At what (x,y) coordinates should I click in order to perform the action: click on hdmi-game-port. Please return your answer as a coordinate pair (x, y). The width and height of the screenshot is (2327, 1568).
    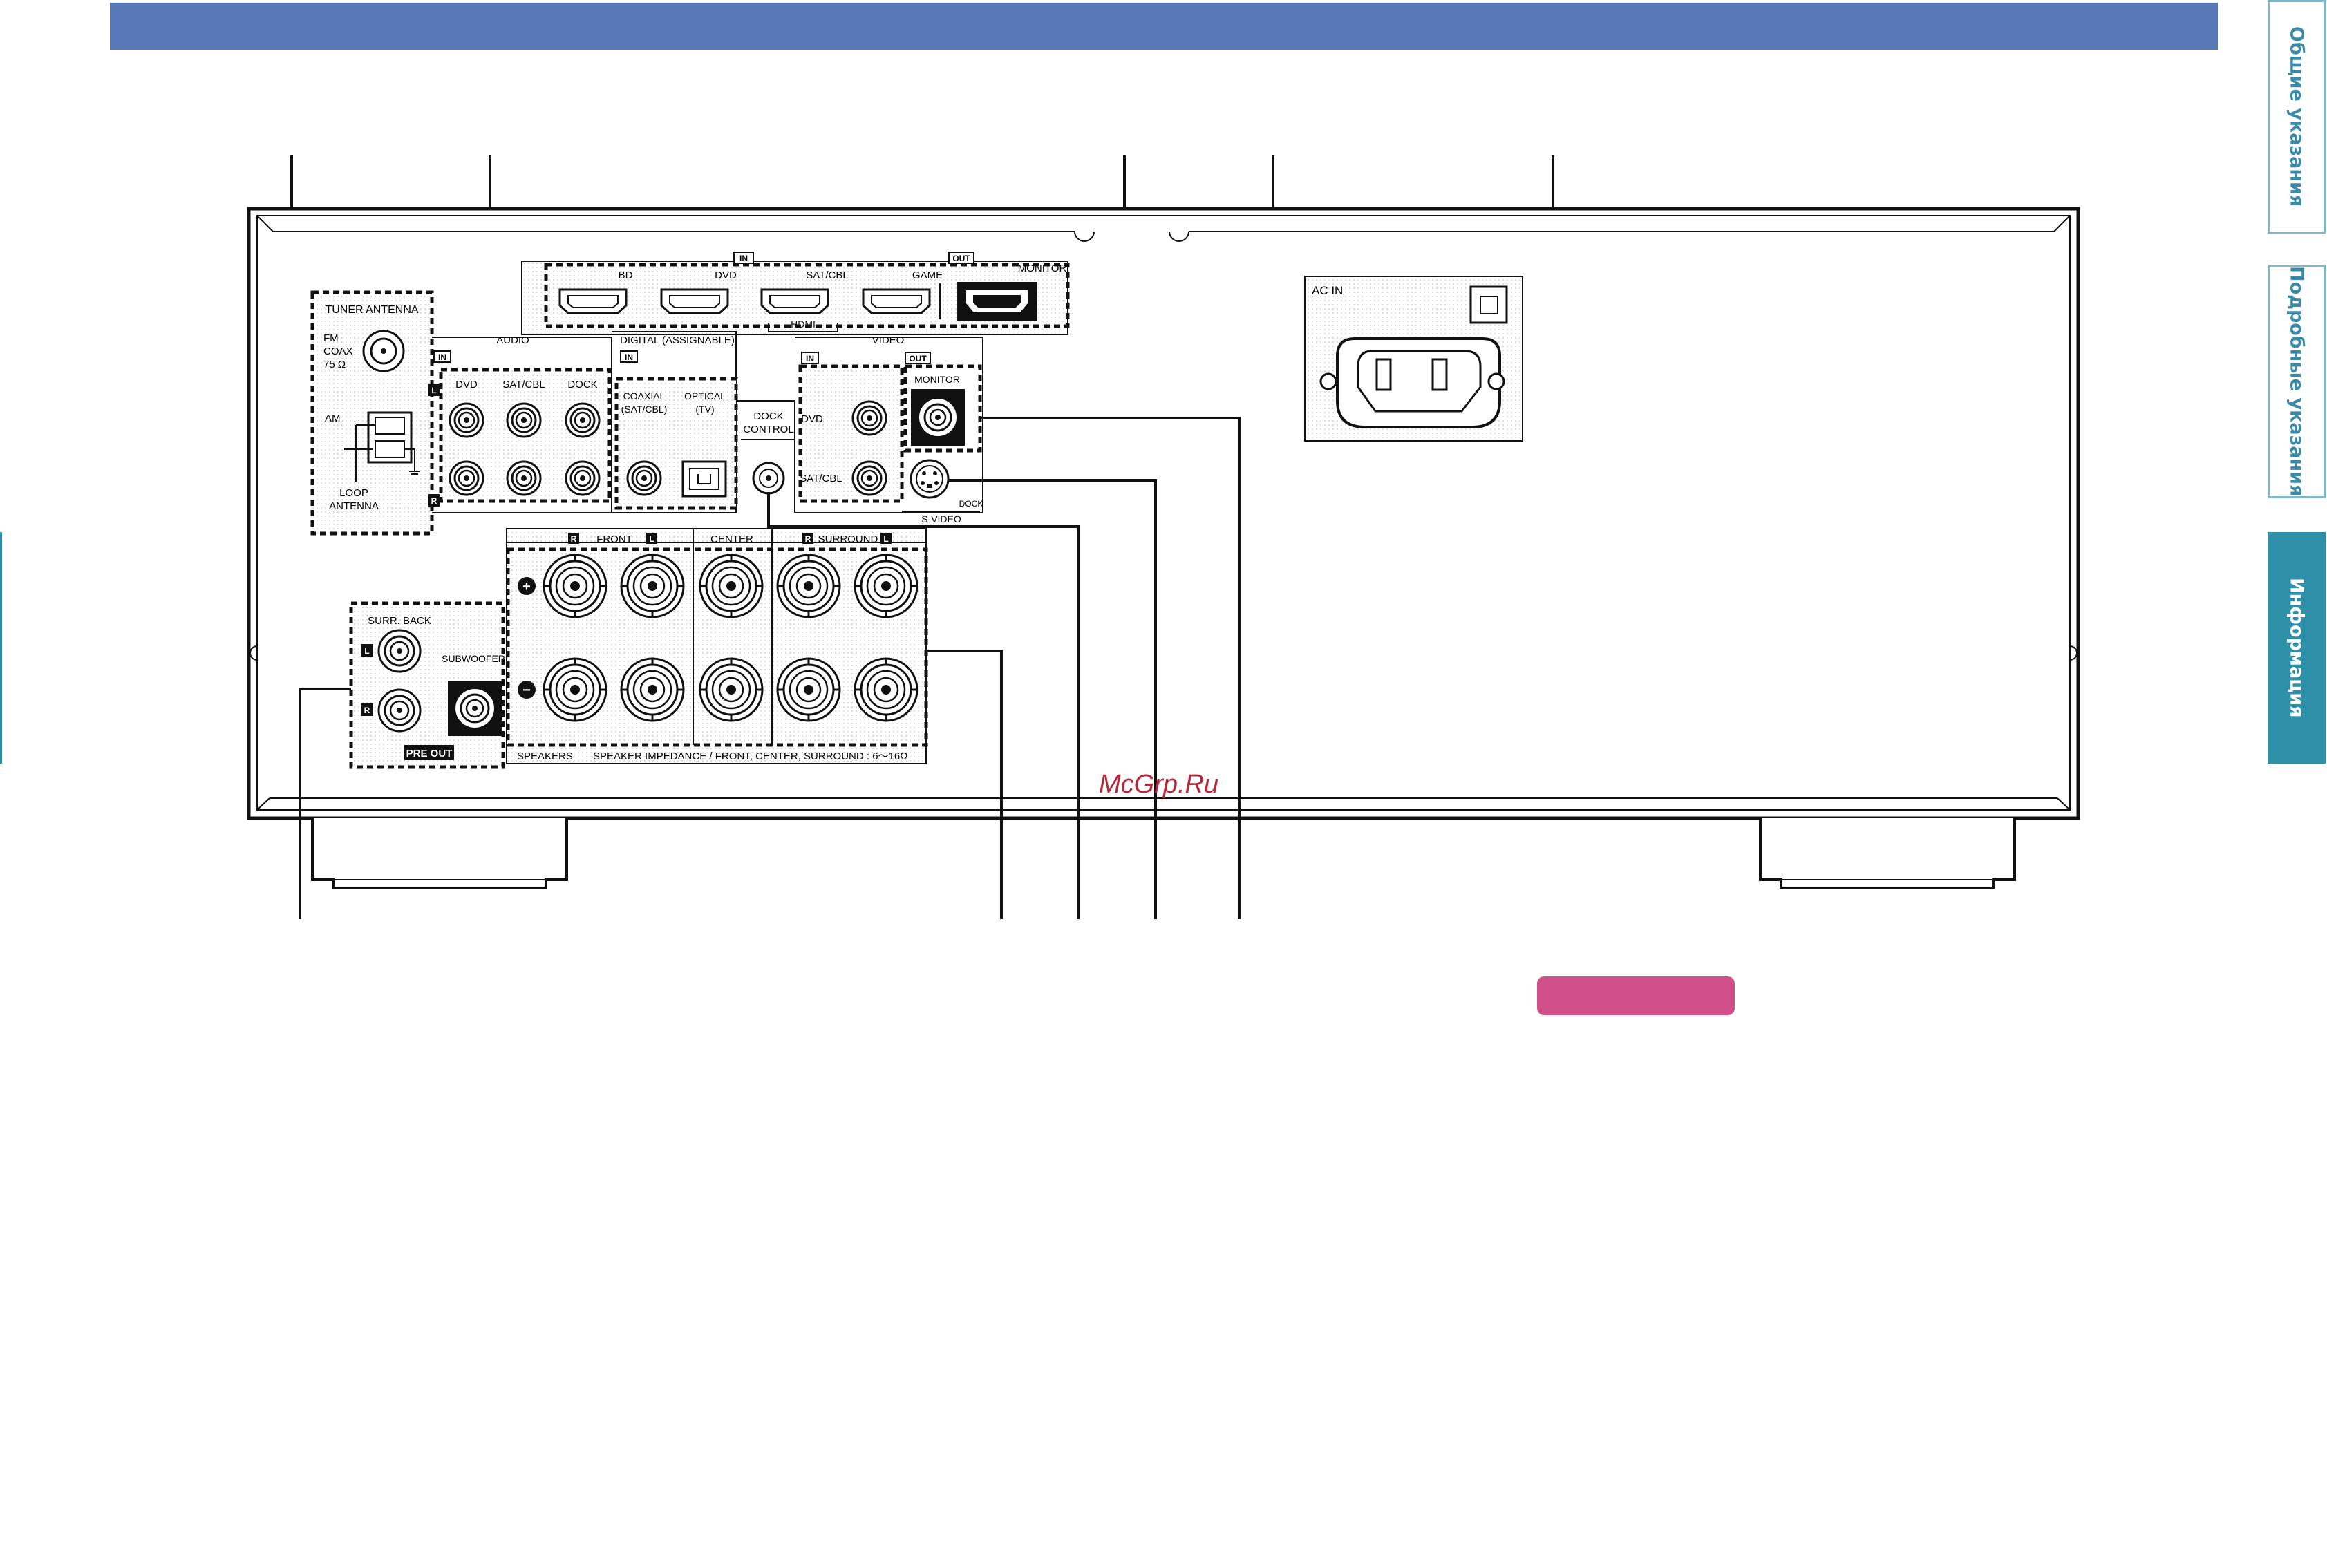
    Looking at the image, I should click on (896, 301).